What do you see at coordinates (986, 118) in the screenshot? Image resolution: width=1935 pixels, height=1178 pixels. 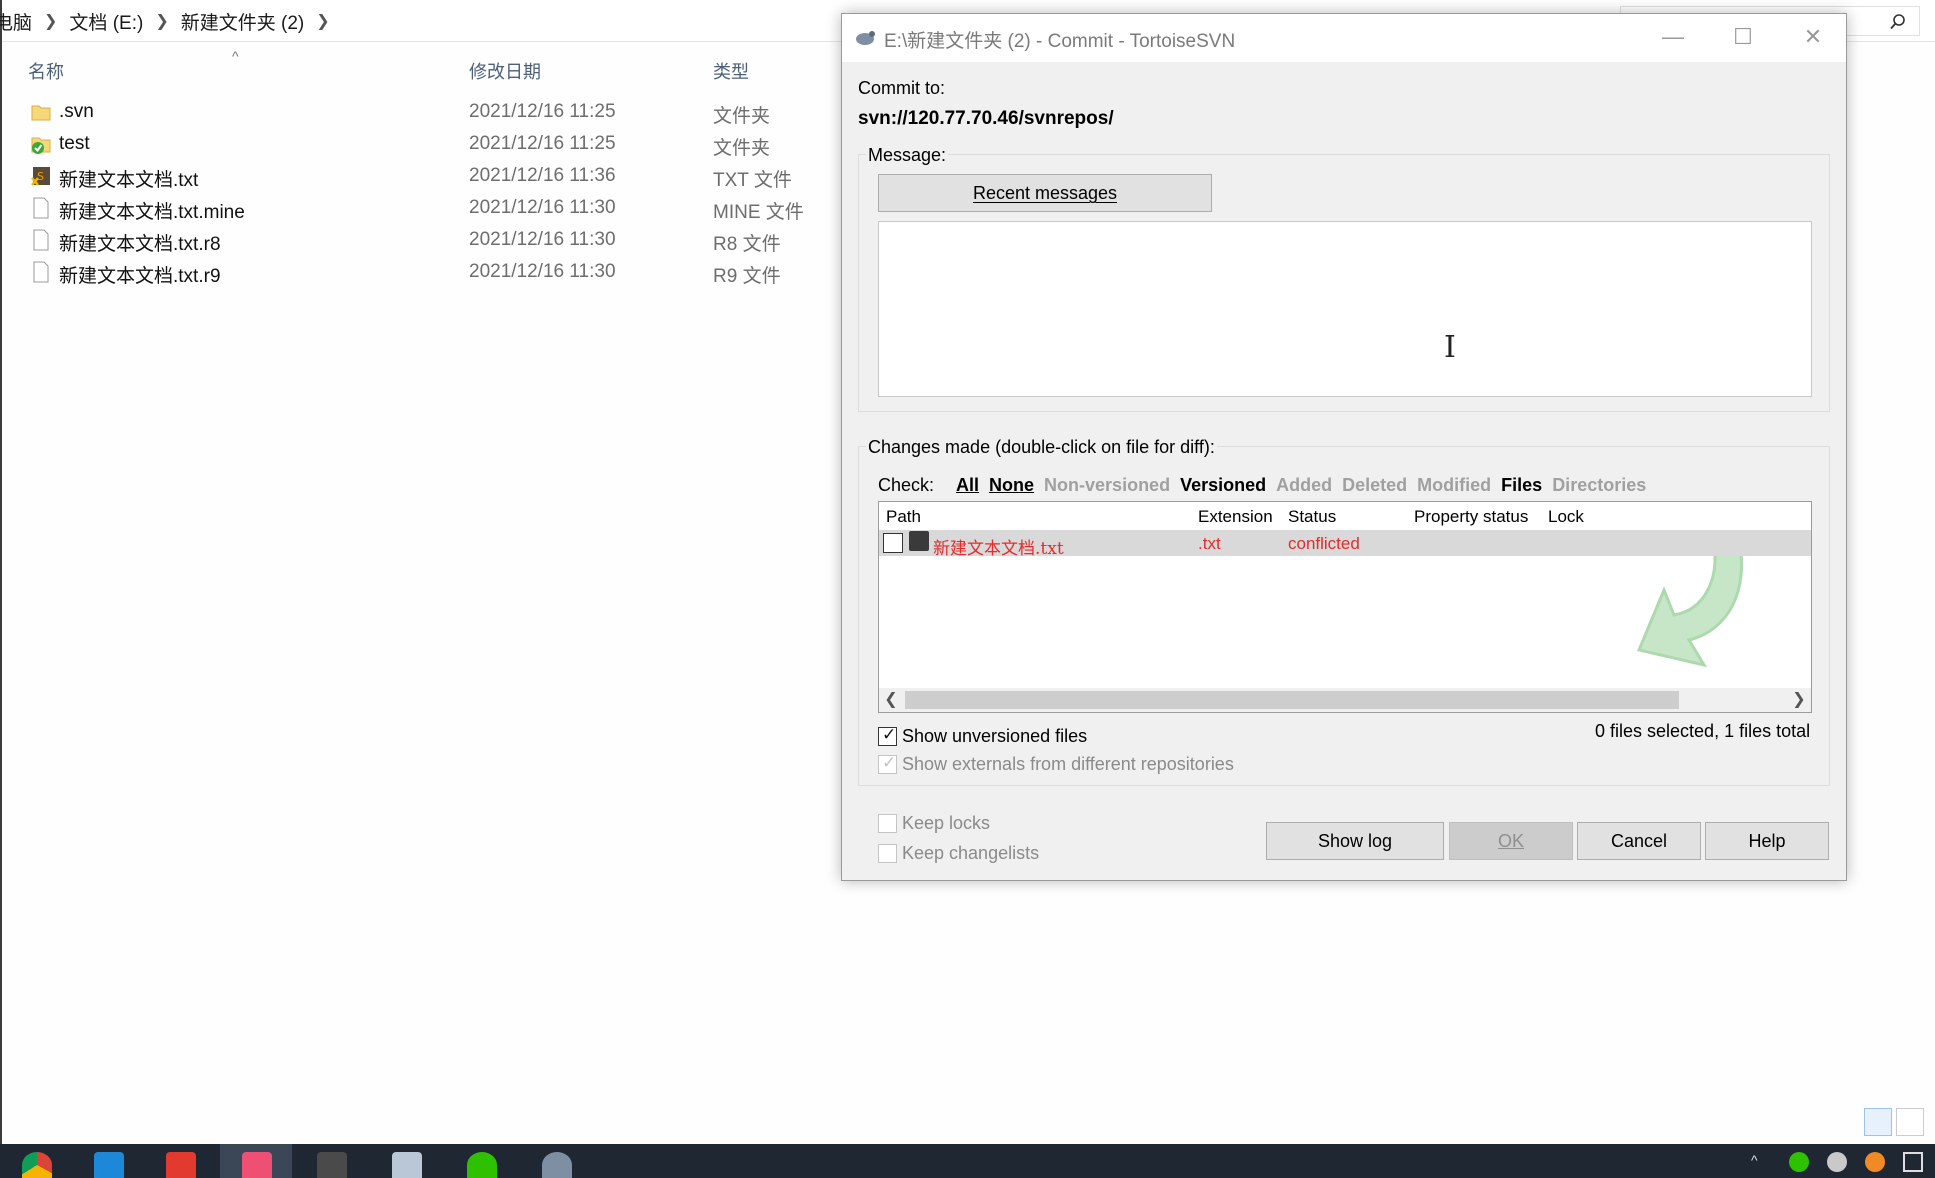 I see `repo-url: svn://120.77.70.46/svnrepos/` at bounding box center [986, 118].